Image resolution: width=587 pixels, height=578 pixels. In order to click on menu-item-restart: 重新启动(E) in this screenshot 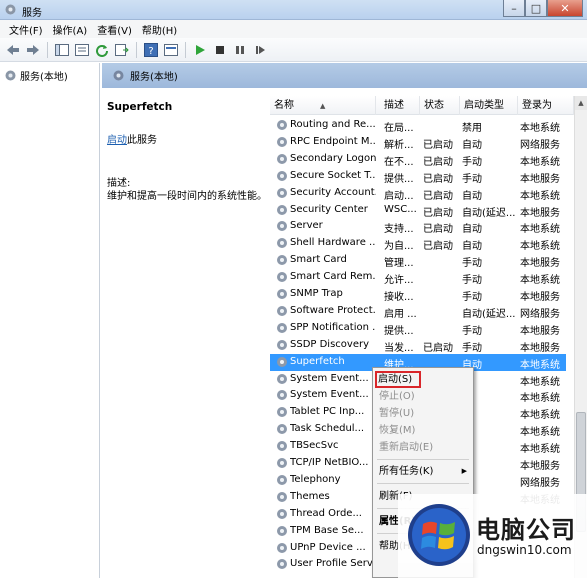, I will do `click(423, 447)`.